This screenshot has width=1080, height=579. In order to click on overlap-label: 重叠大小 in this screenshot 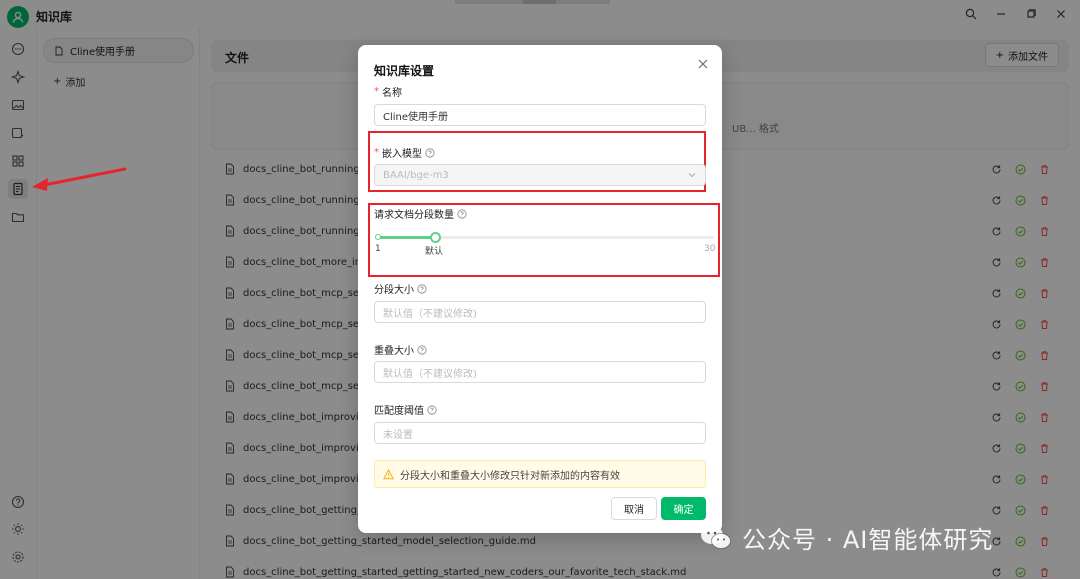, I will do `click(400, 349)`.